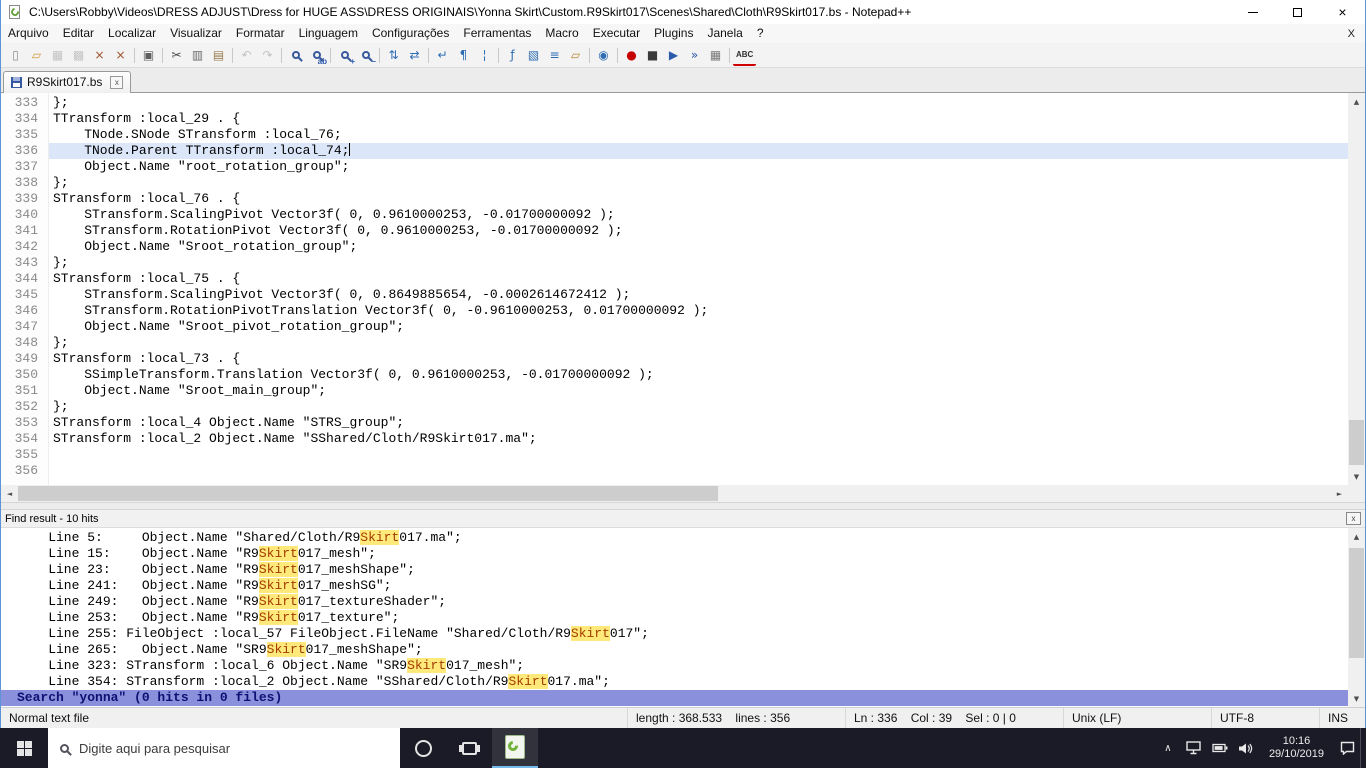 The width and height of the screenshot is (1366, 768). I want to click on code-line: Object.Name "Sroot_rotation_group";, so click(698, 247).